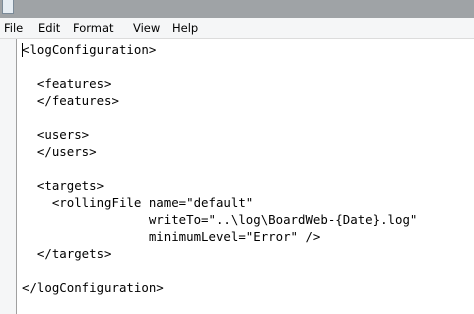 The height and width of the screenshot is (314, 474). What do you see at coordinates (49, 28) in the screenshot?
I see `menu-edit: Edit` at bounding box center [49, 28].